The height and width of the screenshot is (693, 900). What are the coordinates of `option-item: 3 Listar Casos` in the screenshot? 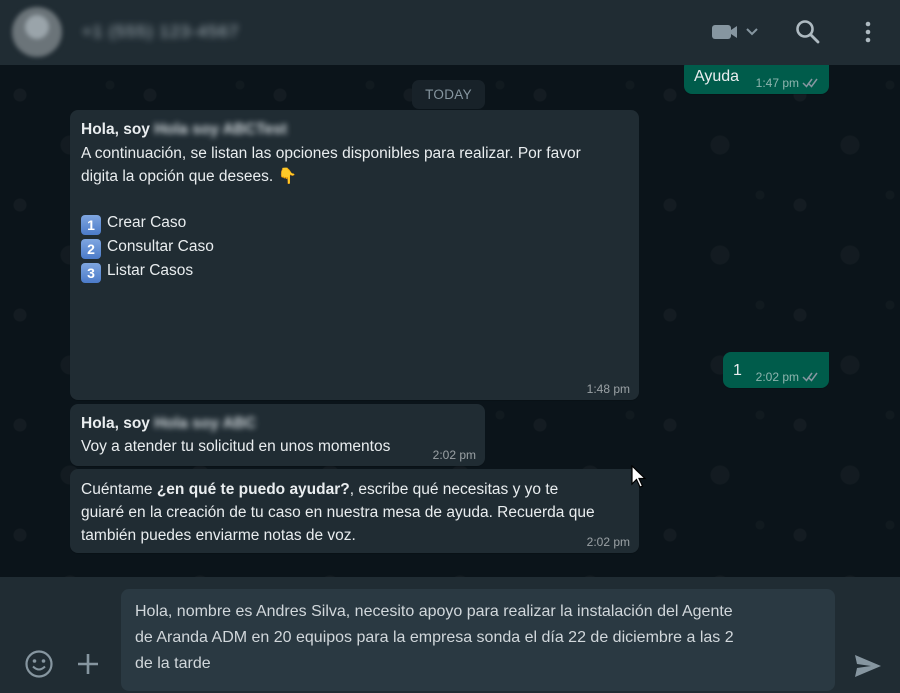 It's located at (137, 271).